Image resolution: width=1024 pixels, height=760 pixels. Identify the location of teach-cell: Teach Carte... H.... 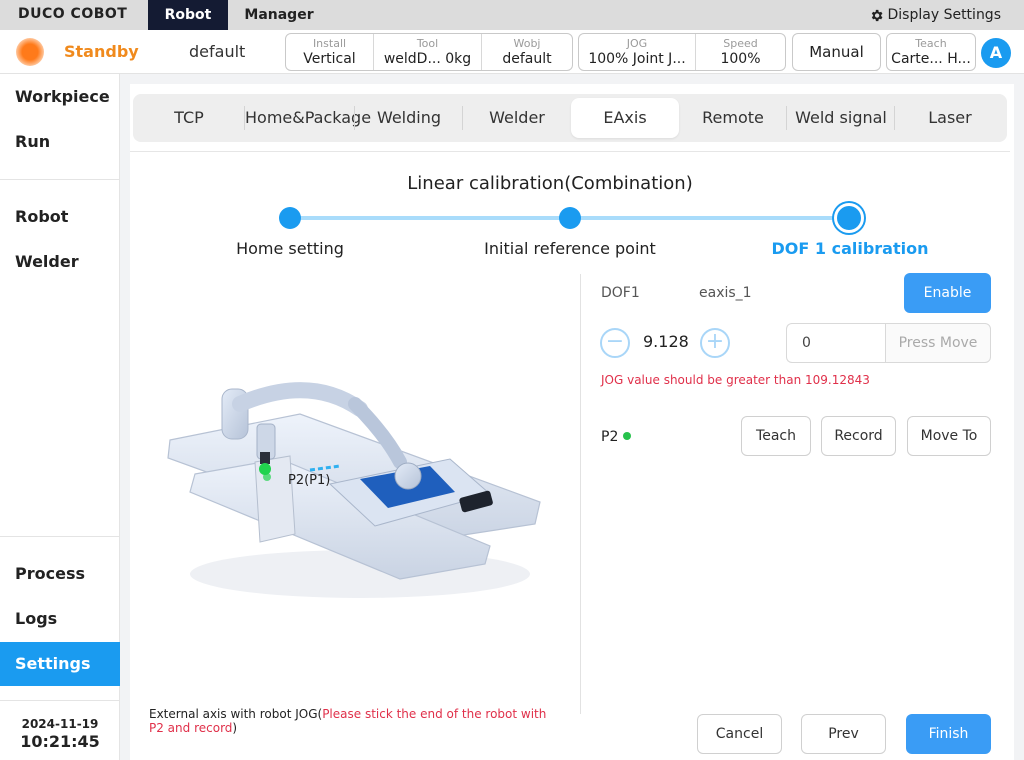
(931, 52).